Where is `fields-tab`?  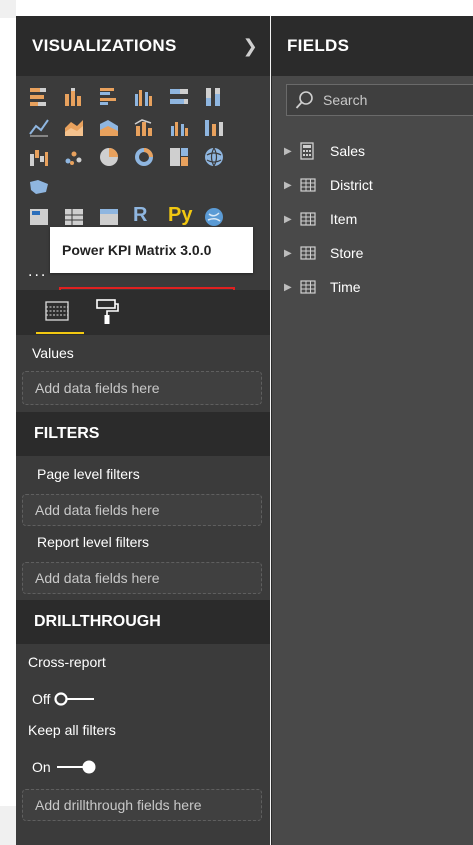 fields-tab is located at coordinates (60, 316).